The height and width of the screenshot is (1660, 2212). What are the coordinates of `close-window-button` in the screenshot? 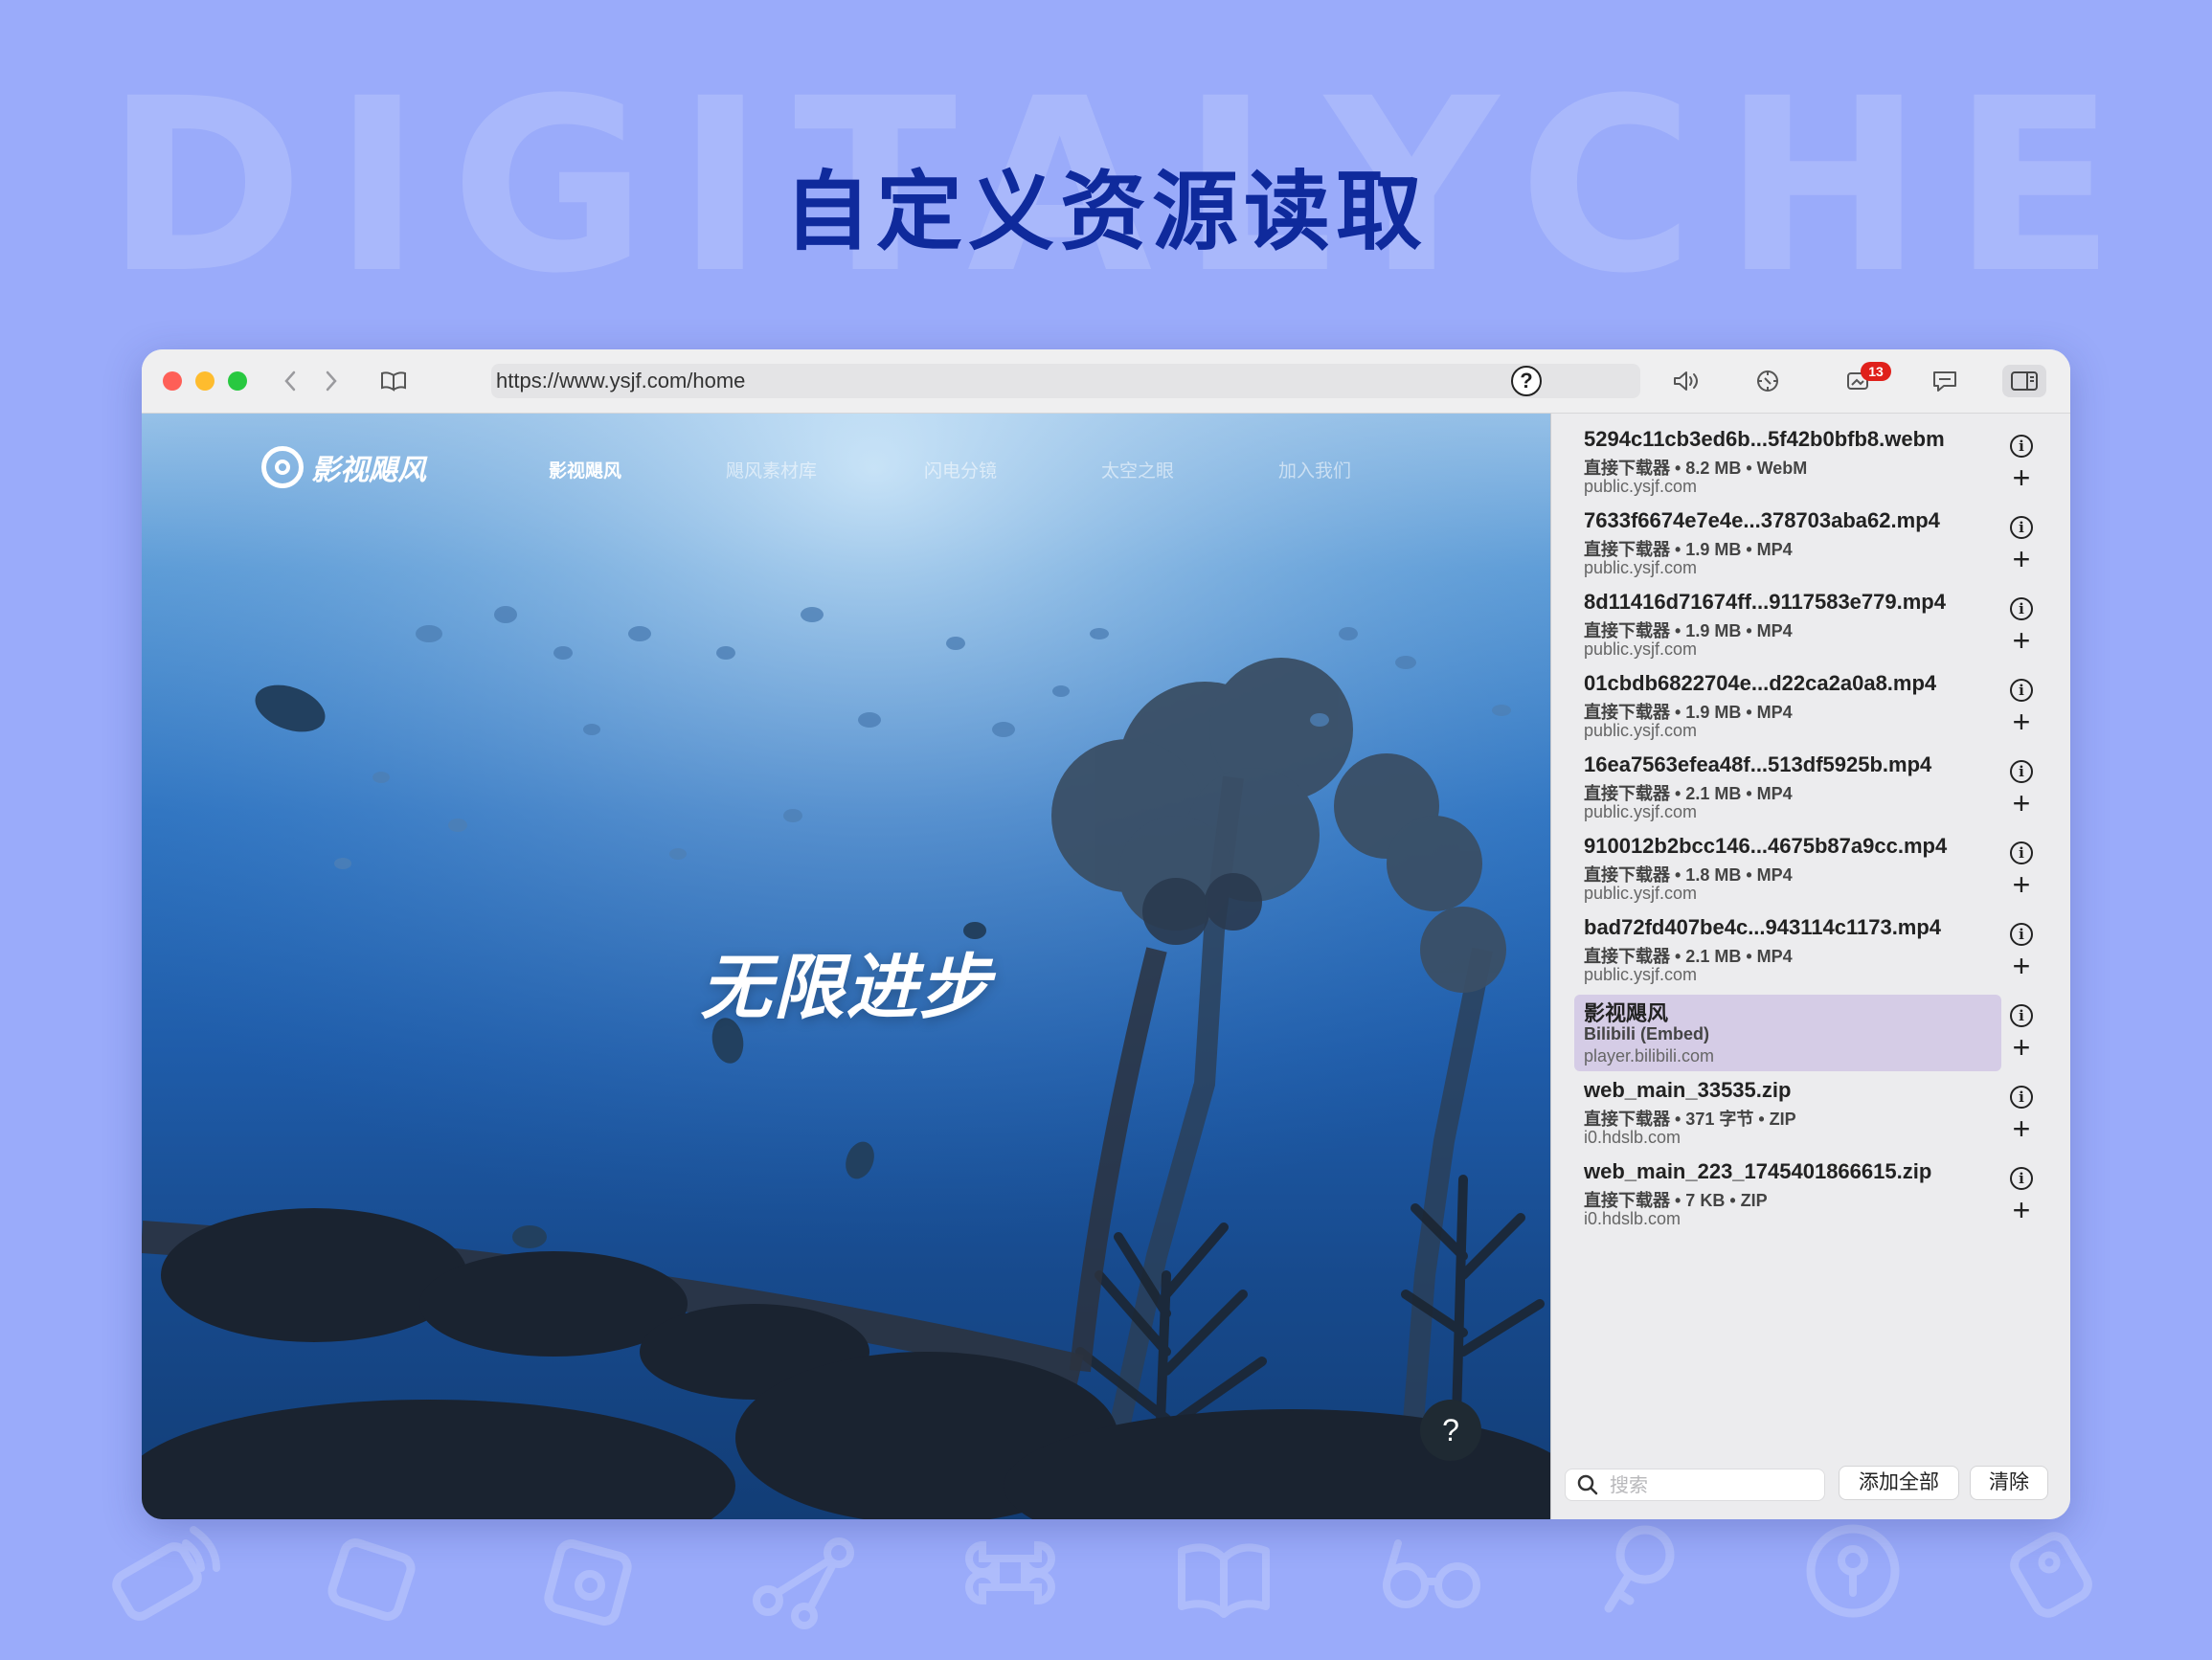 It's located at (172, 381).